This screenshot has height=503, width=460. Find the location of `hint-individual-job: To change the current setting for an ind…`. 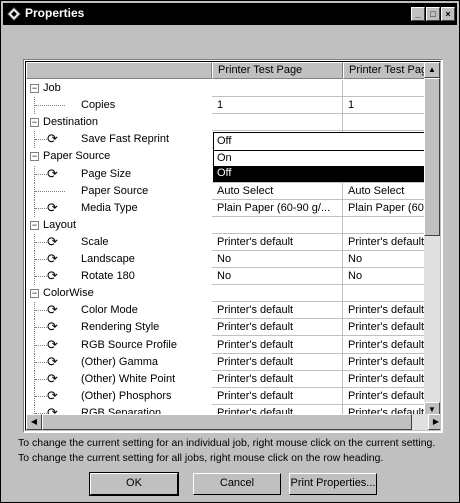

hint-individual-job: To change the current setting for an ind… is located at coordinates (227, 443).